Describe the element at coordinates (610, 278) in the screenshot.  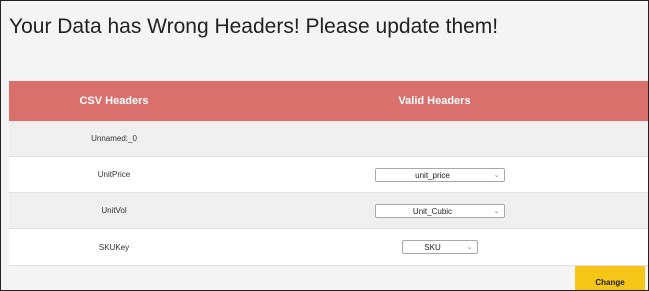
I see `change-button: Change` at that location.